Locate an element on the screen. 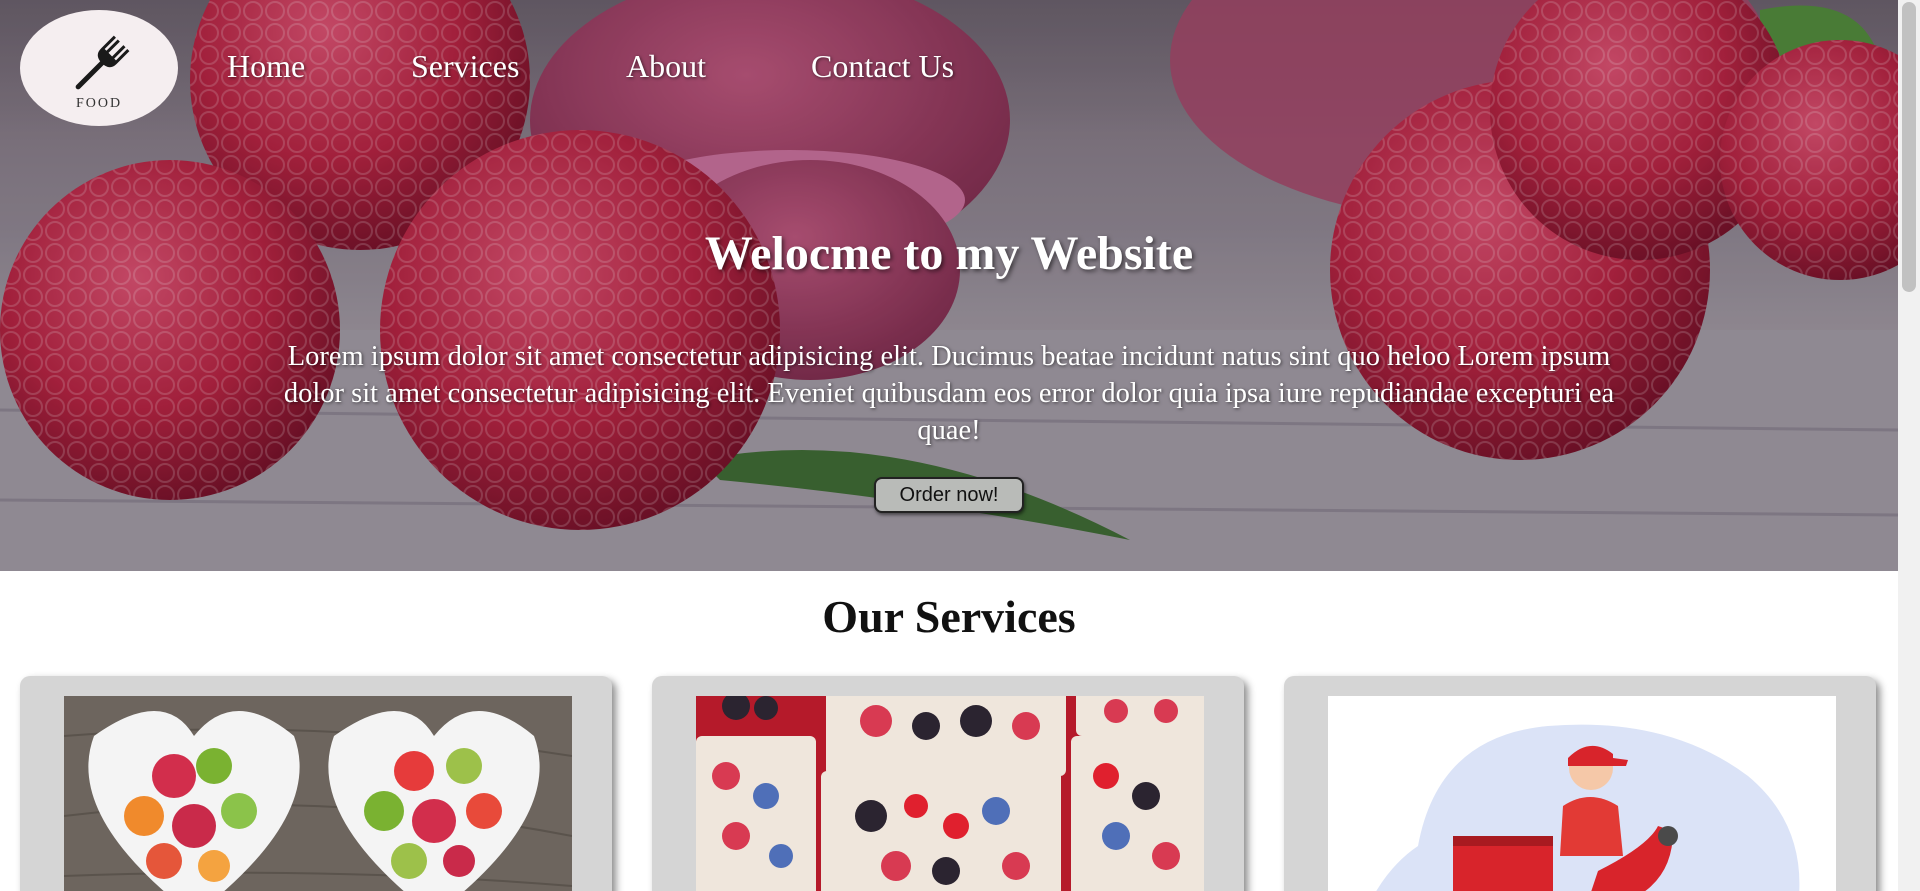  nav-item-contact-us: Contact Us is located at coordinates (882, 66).